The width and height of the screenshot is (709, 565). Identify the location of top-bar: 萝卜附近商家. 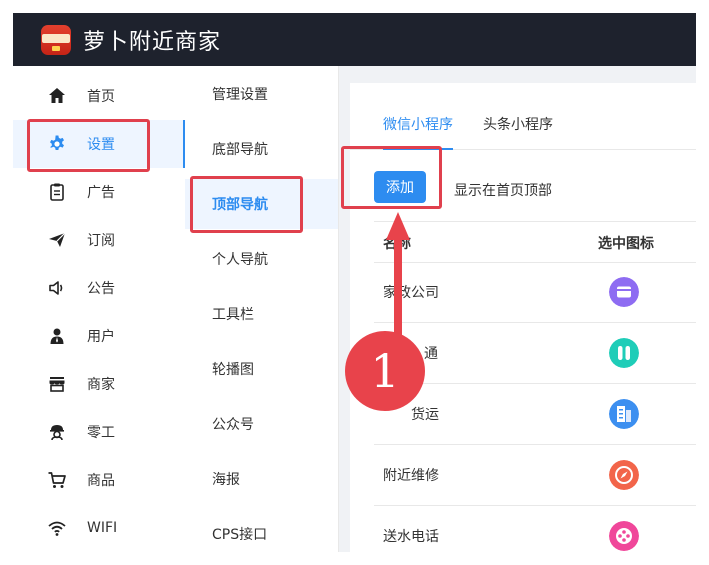
(354, 39).